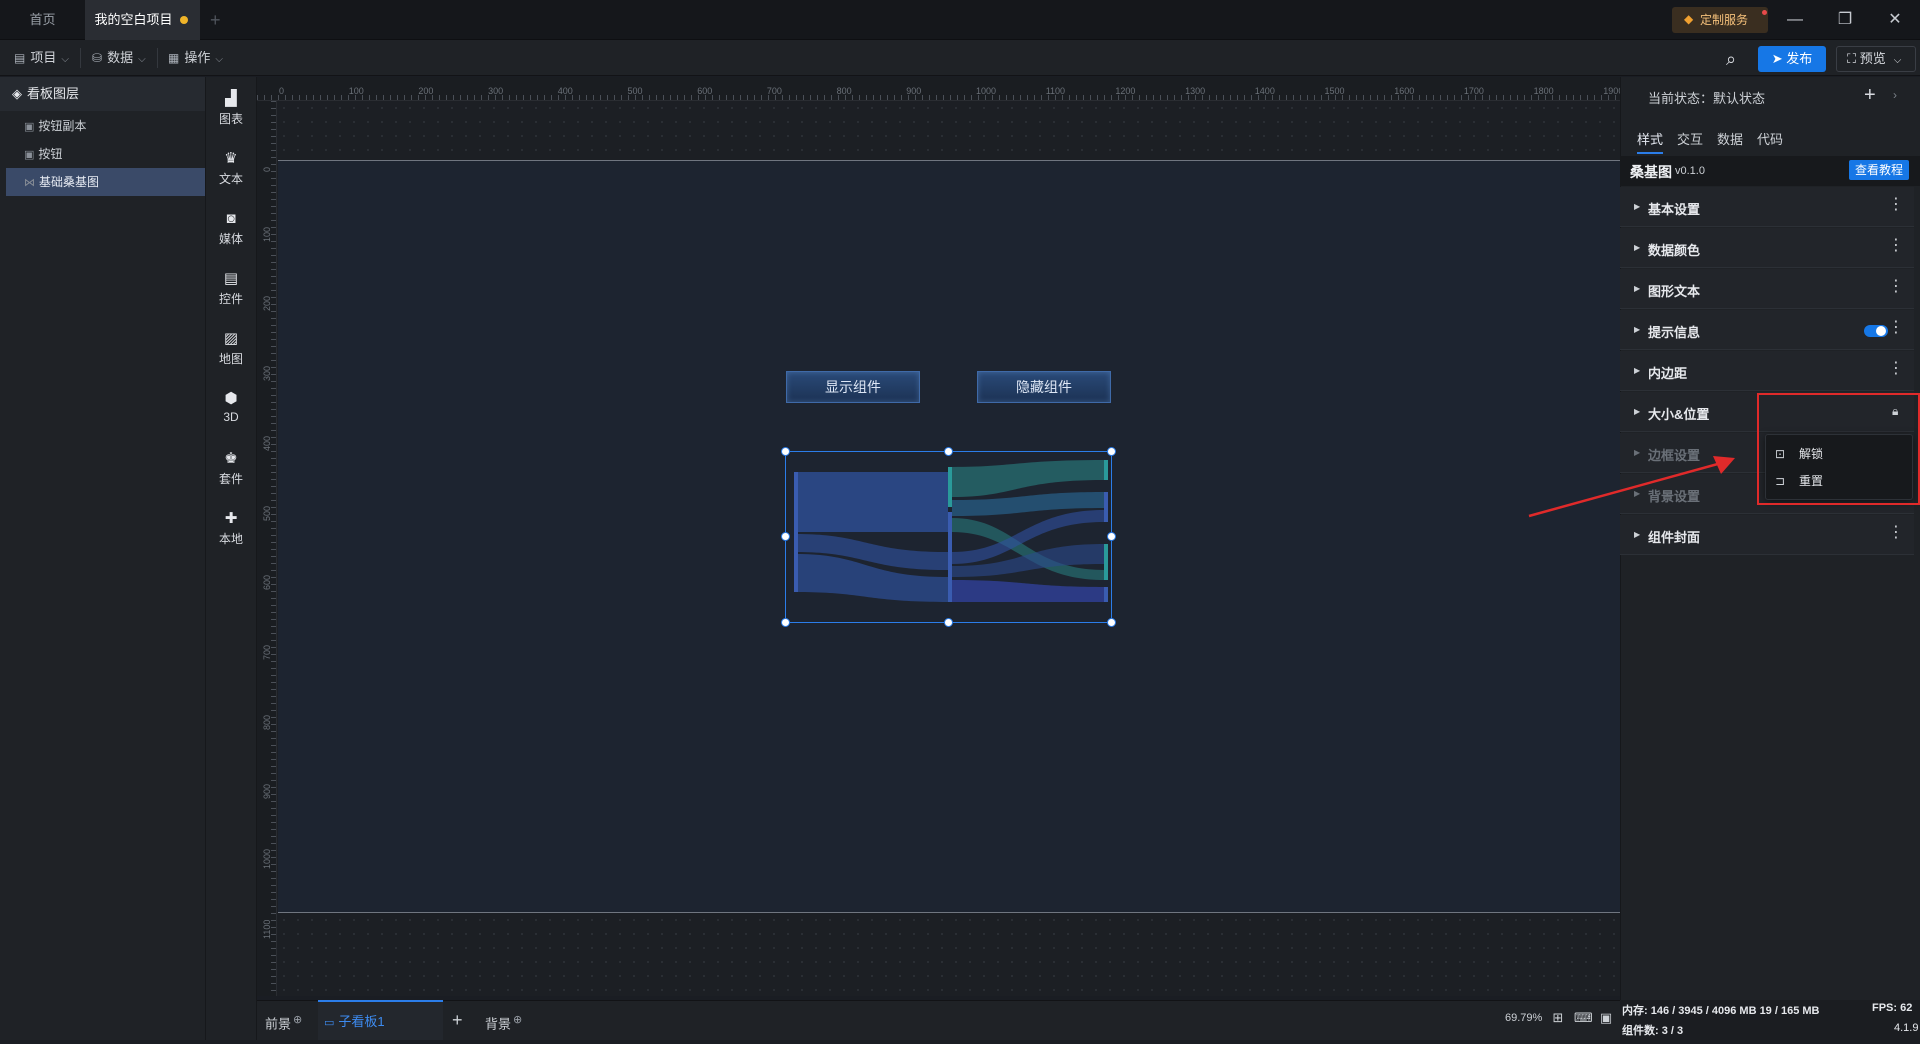 The width and height of the screenshot is (1920, 1044). I want to click on tab-code: 代码, so click(1770, 140).